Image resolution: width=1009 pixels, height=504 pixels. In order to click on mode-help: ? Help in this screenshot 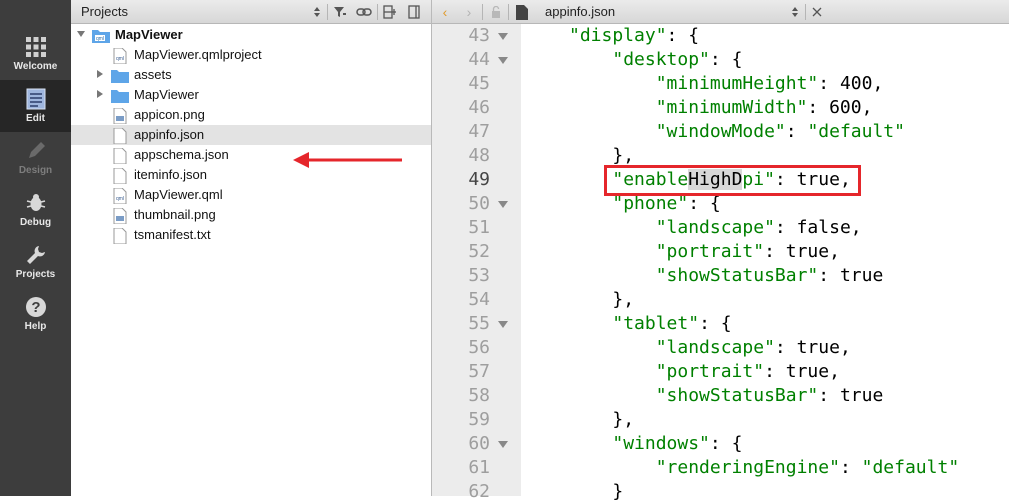, I will do `click(35, 314)`.